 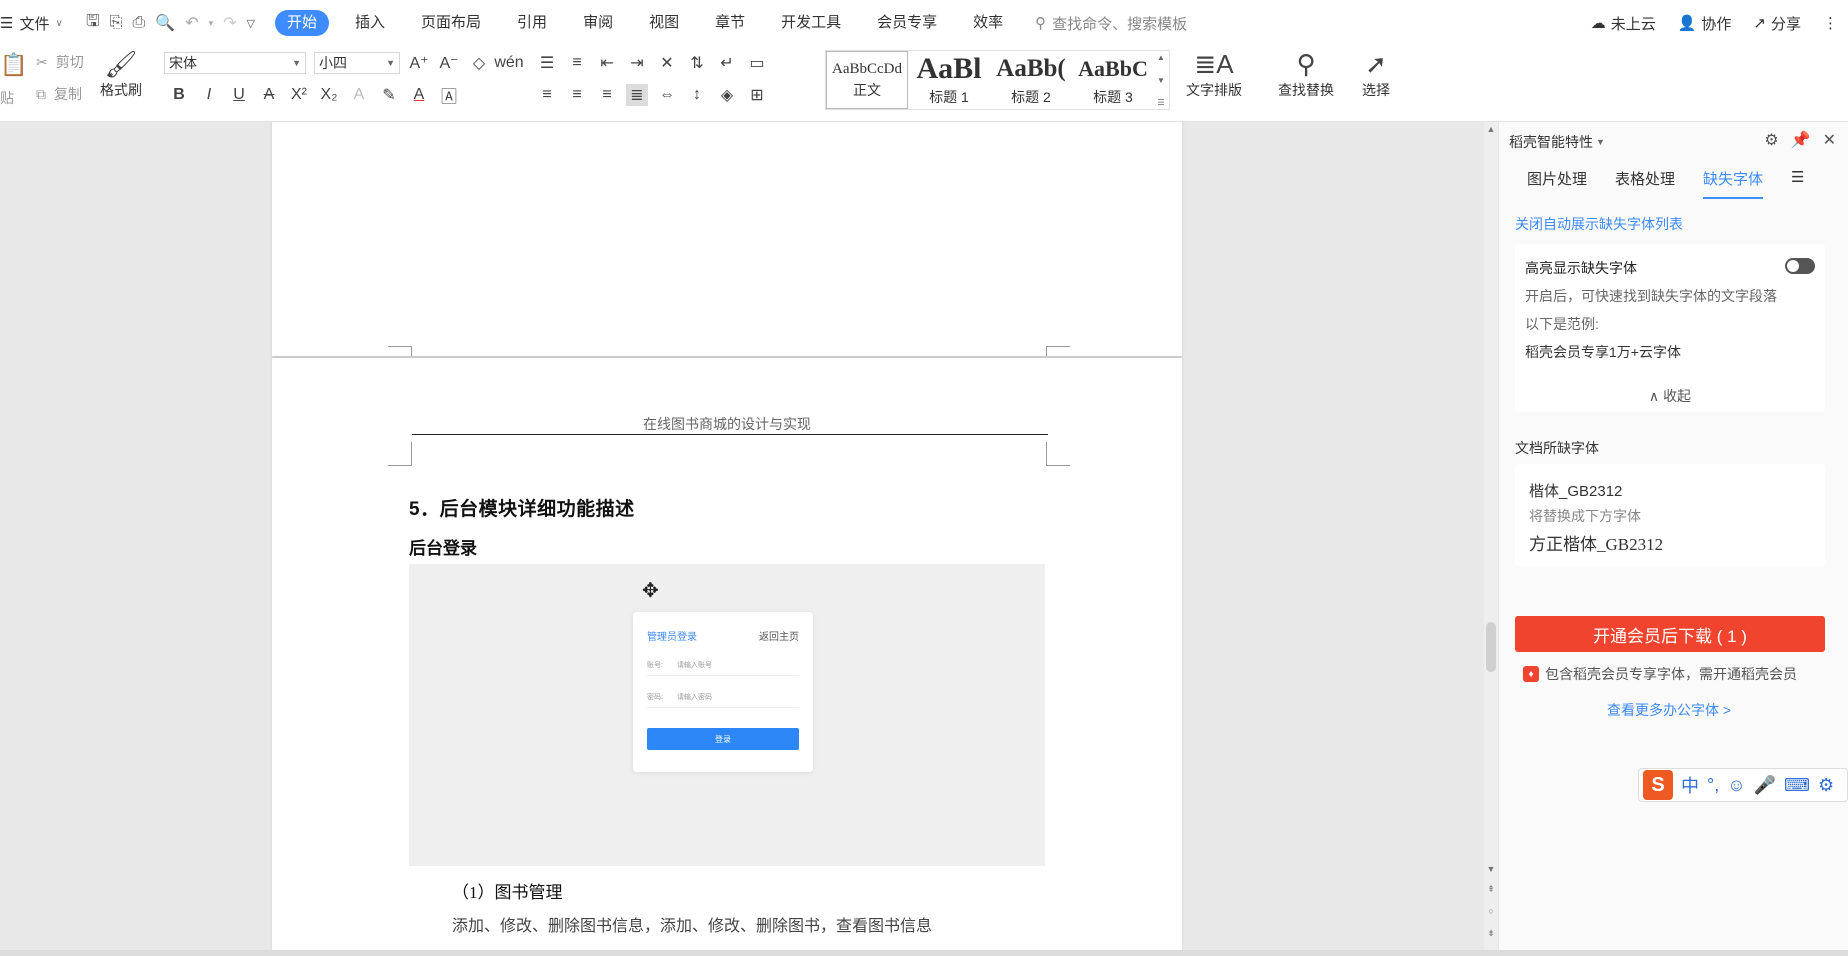 I want to click on increase-indent-icon: ⇥, so click(x=637, y=63).